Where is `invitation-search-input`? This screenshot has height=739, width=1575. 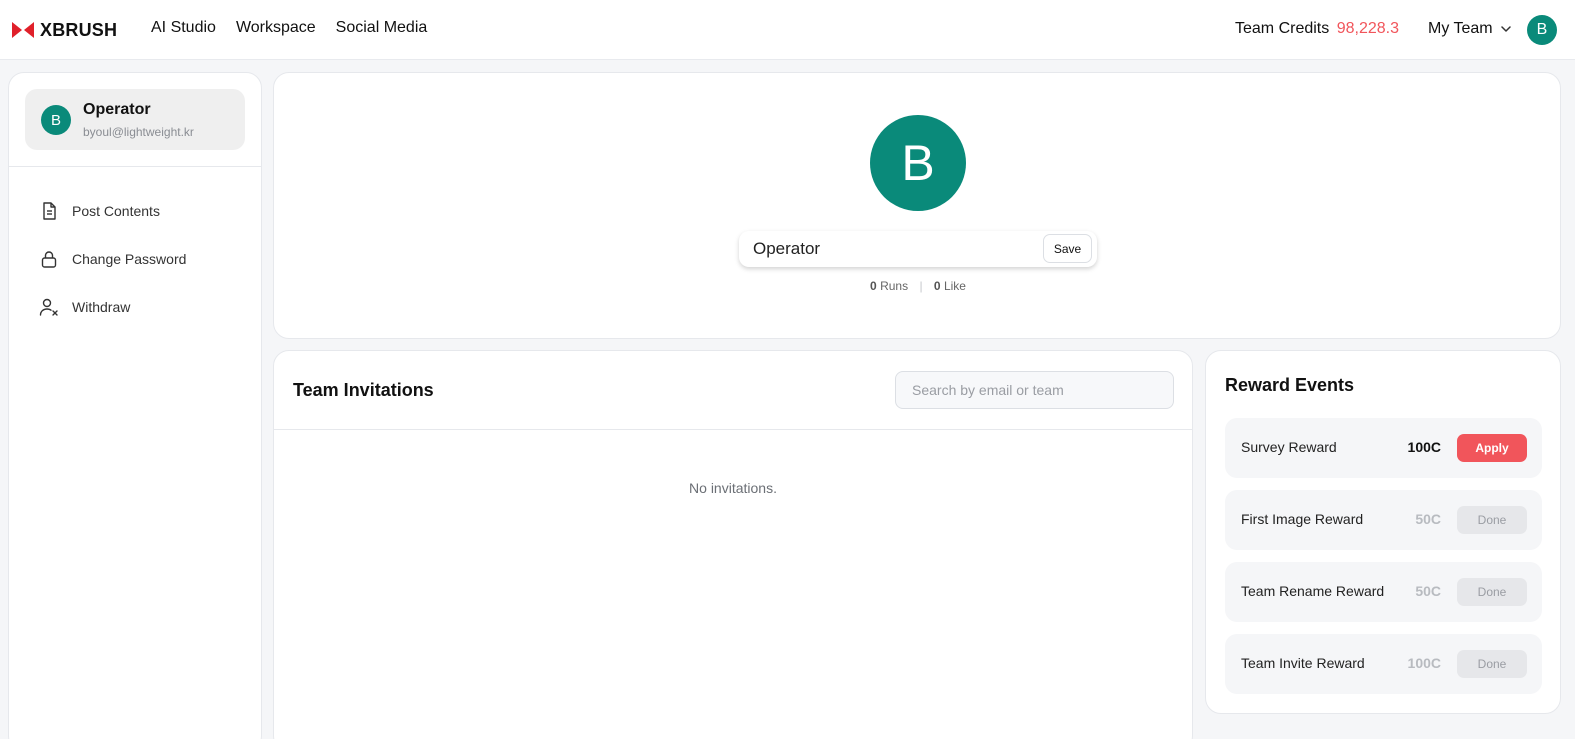 invitation-search-input is located at coordinates (1034, 390).